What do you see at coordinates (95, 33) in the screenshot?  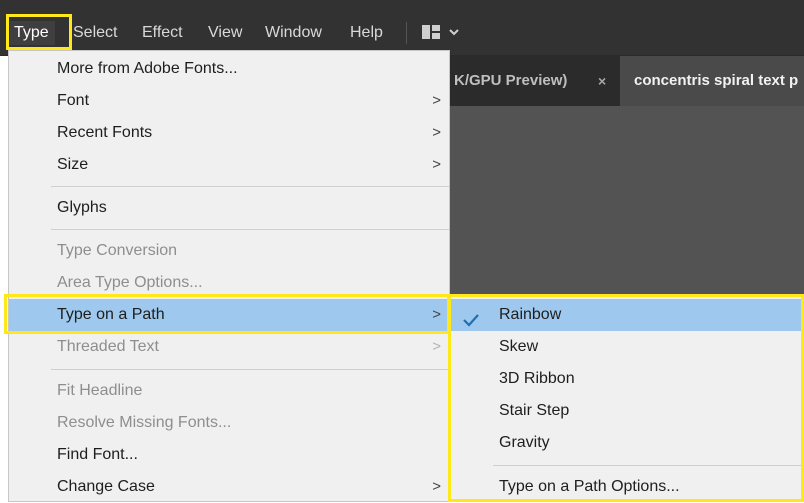 I see `menu-select: Select` at bounding box center [95, 33].